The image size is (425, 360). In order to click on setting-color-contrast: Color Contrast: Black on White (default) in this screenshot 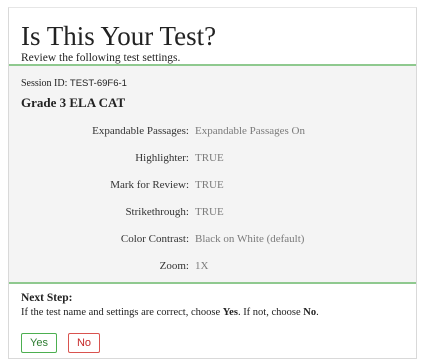, I will do `click(218, 238)`.